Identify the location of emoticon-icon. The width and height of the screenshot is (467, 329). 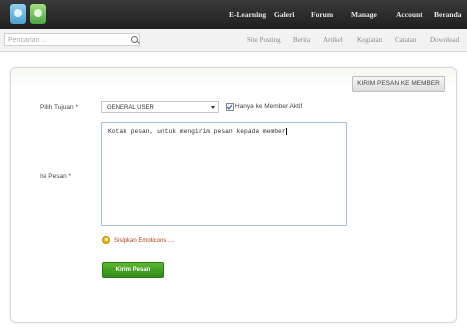
(106, 240).